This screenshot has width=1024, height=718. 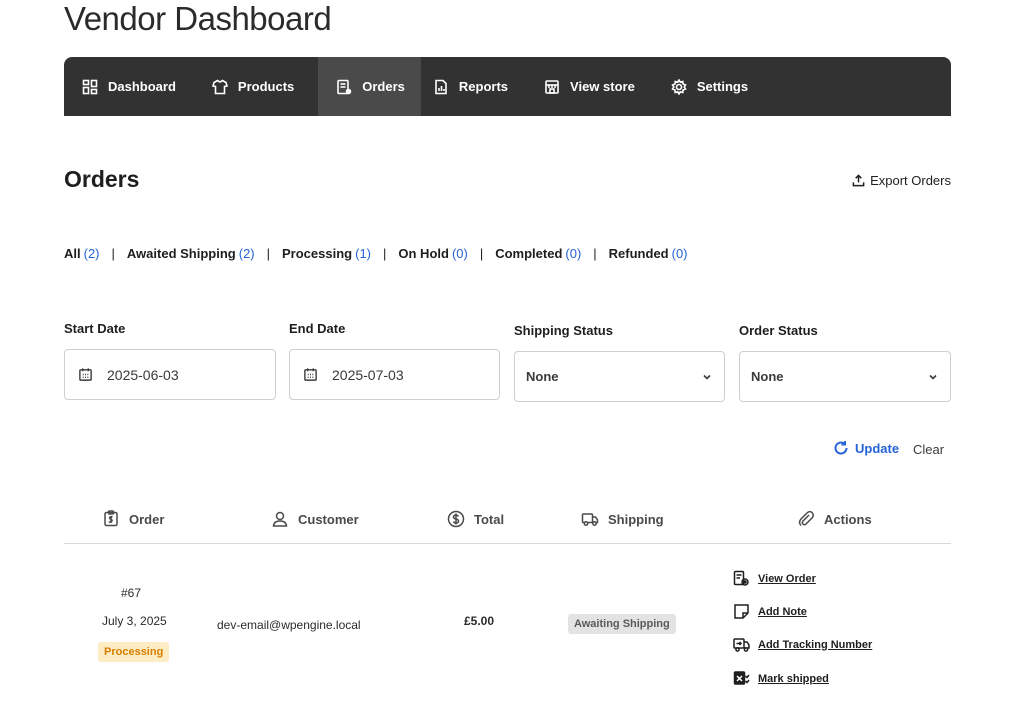 What do you see at coordinates (542, 376) in the screenshot?
I see `shipping-status-value: None` at bounding box center [542, 376].